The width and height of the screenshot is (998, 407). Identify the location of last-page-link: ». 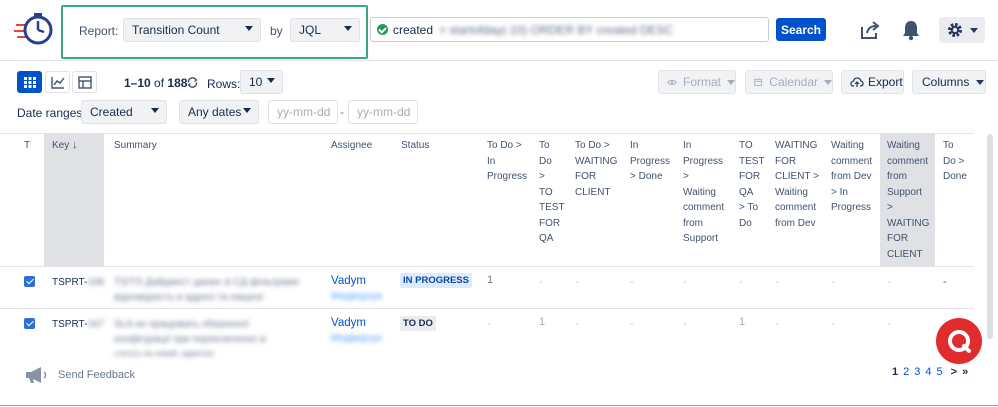
(965, 372).